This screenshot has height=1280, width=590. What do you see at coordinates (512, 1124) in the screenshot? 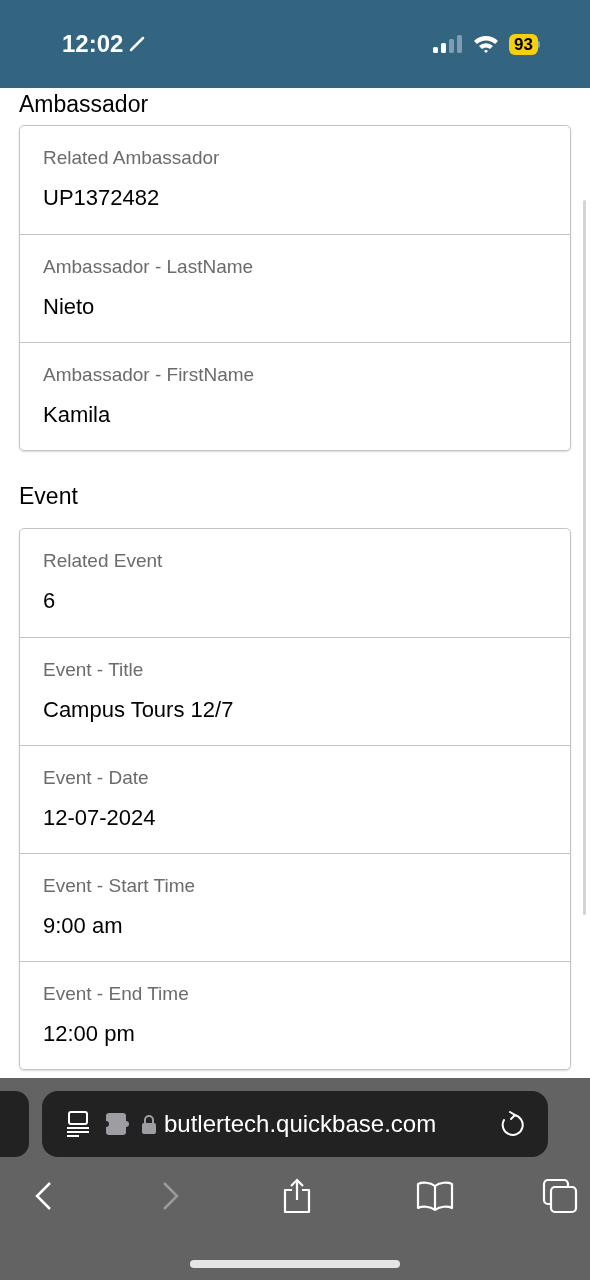
I see `reload-icon` at bounding box center [512, 1124].